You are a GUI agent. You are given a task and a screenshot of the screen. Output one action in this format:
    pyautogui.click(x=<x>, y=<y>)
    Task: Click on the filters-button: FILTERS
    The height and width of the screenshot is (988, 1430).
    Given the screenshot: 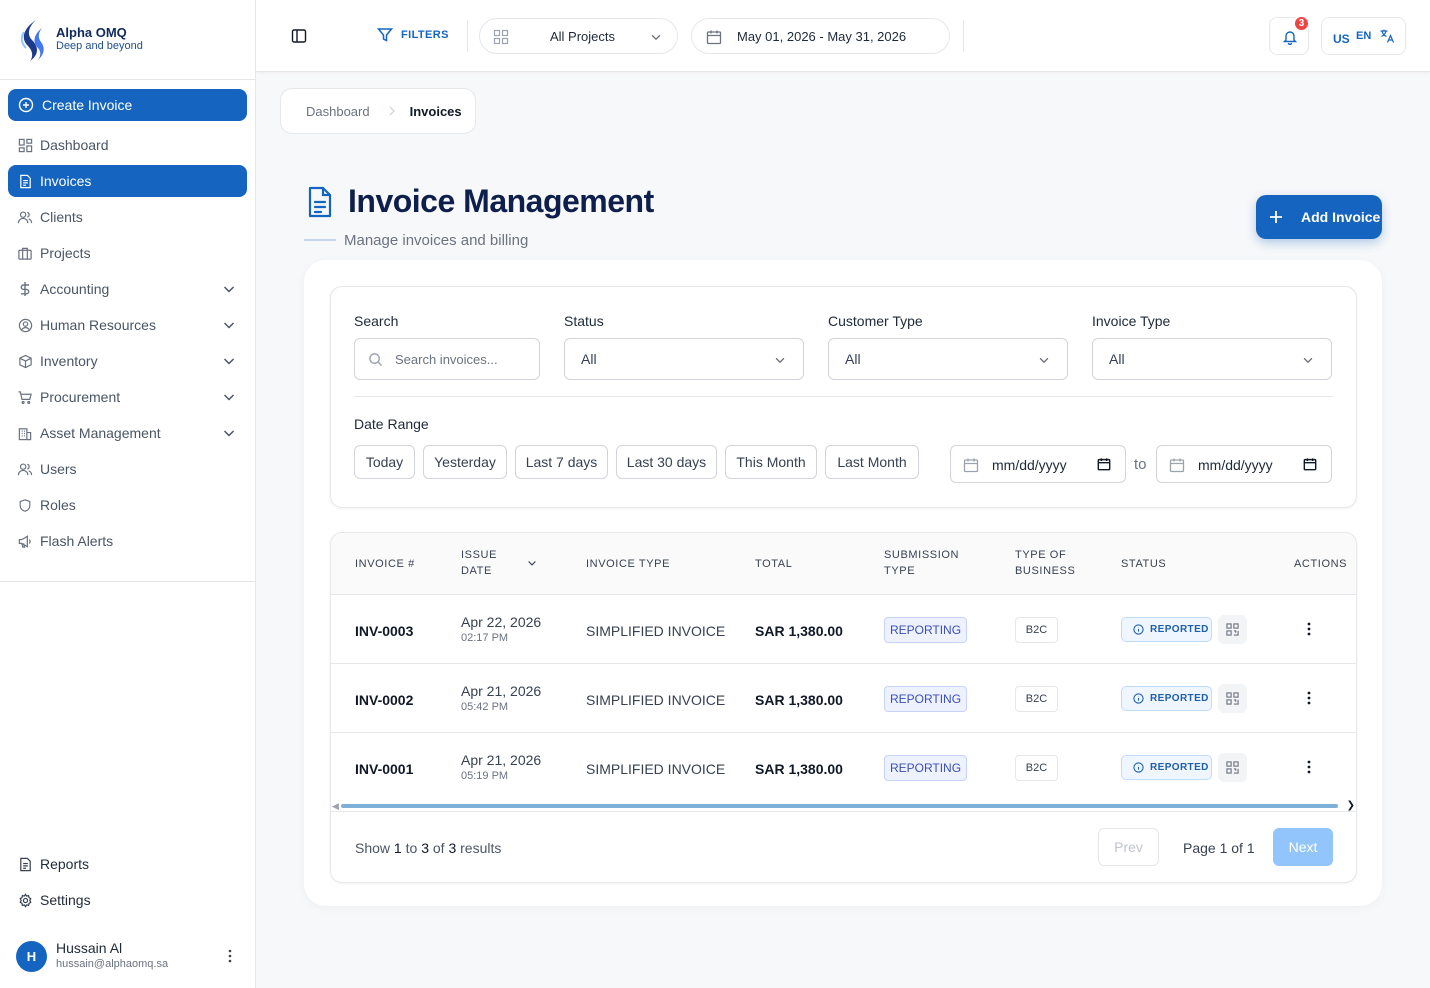 What is the action you would take?
    pyautogui.click(x=413, y=35)
    